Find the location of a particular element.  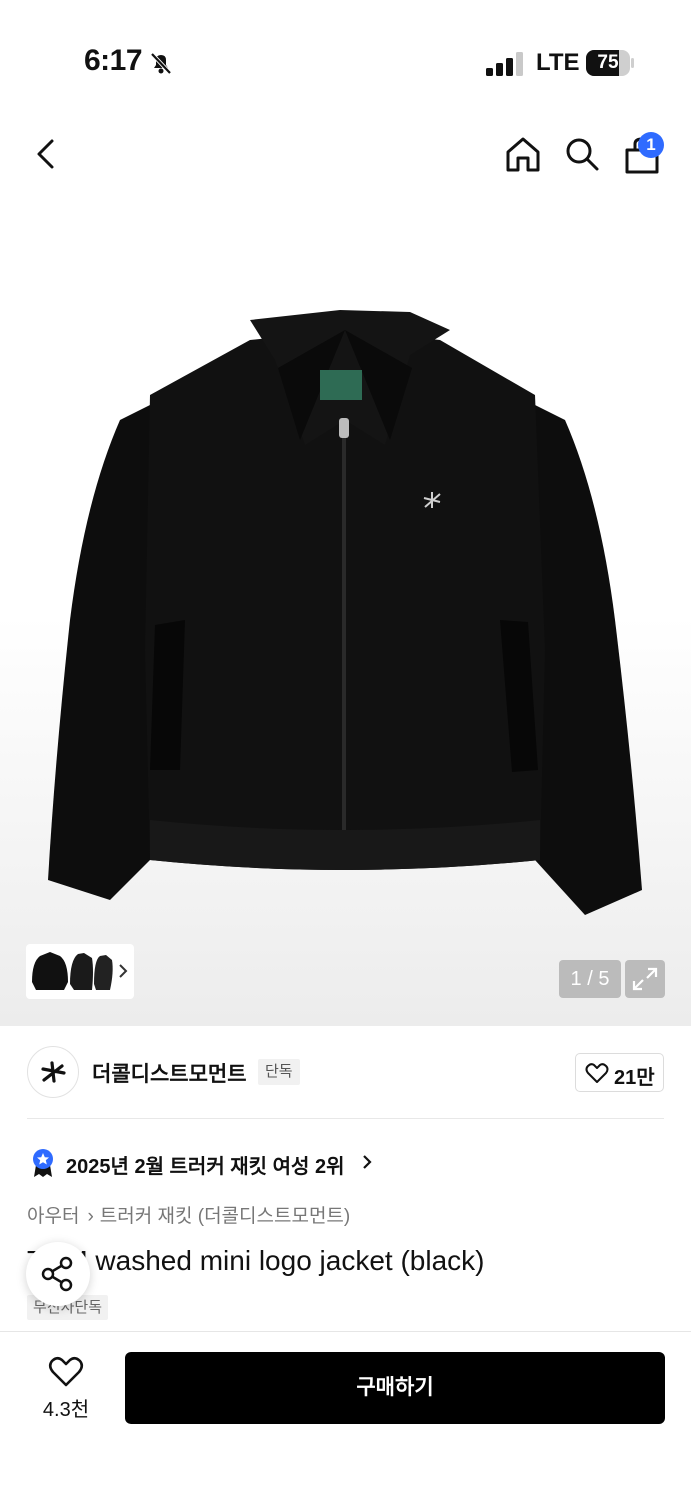

share-icon is located at coordinates (57, 1274).